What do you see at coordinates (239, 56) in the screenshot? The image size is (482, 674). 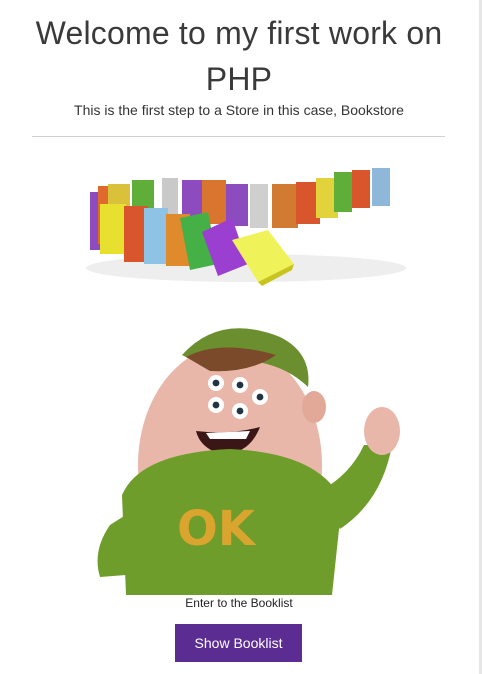 I see `page-title: Welcome to my first work on PHP` at bounding box center [239, 56].